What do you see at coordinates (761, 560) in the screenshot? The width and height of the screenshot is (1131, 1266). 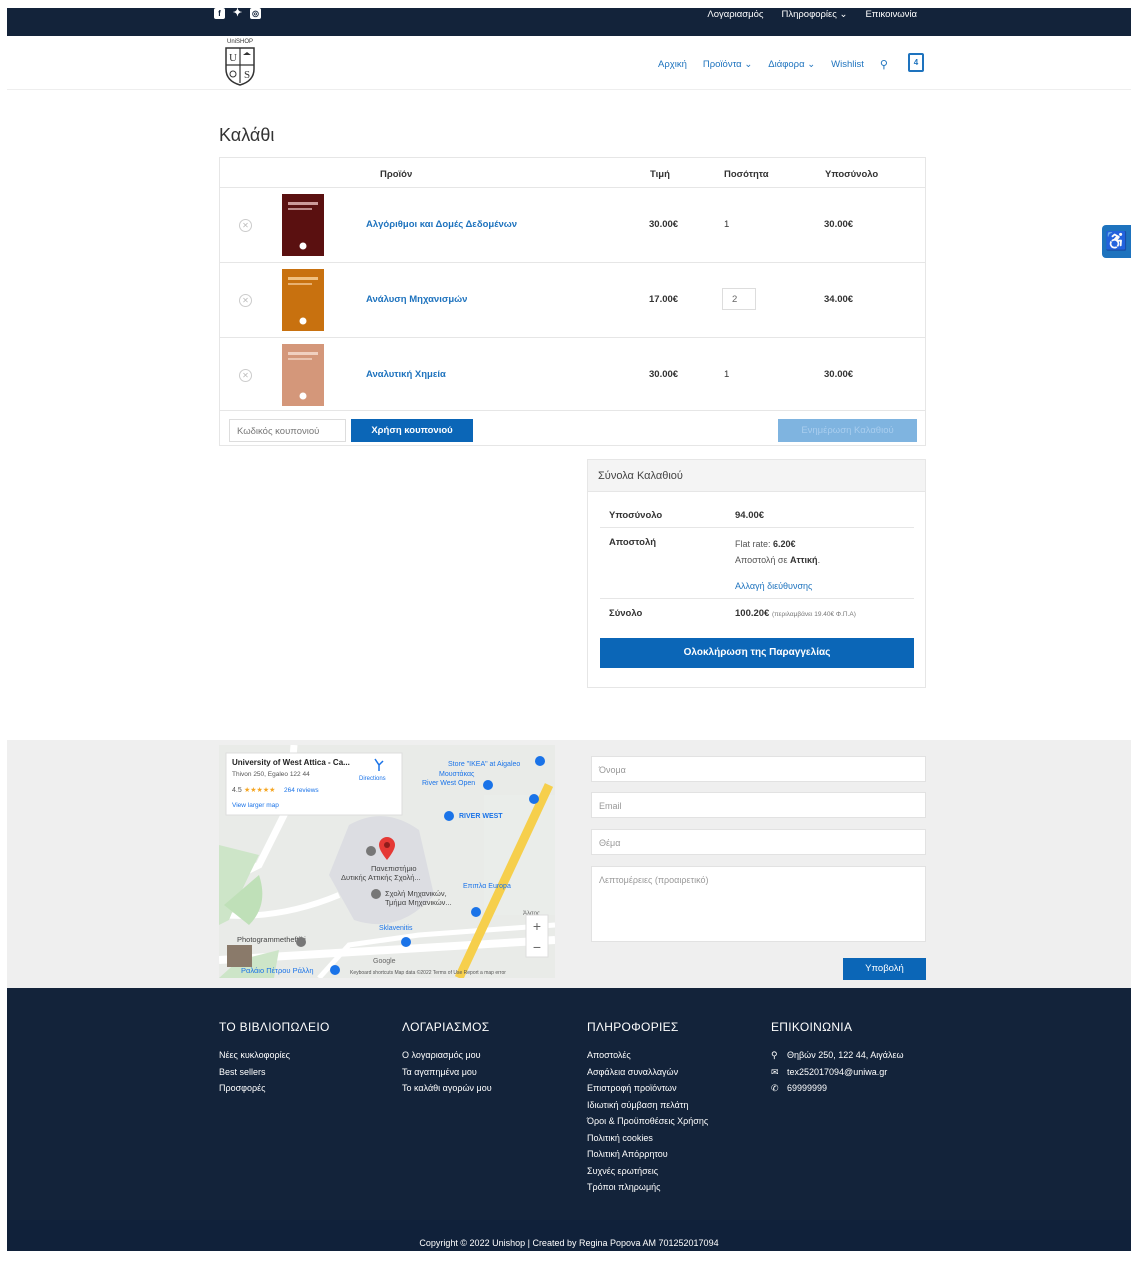 I see `shipping-to-label: Αποστολή σε` at bounding box center [761, 560].